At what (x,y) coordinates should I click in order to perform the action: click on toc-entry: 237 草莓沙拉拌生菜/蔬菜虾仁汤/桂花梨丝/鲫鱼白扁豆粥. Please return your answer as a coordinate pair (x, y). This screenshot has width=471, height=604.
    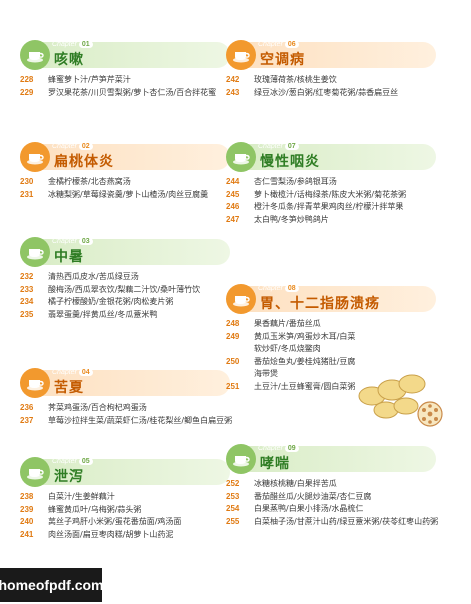
    Looking at the image, I should click on (131, 421).